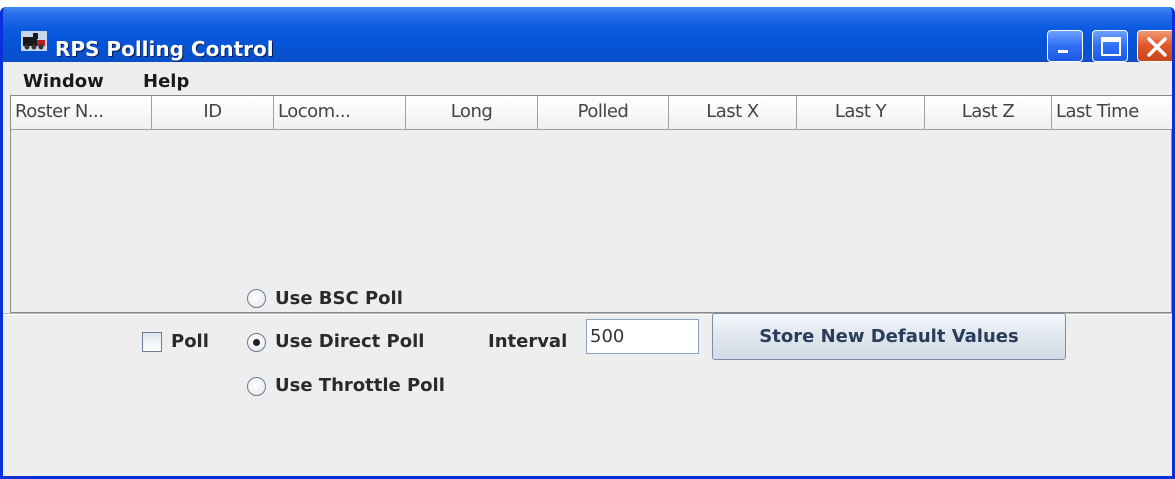 The width and height of the screenshot is (1175, 479). What do you see at coordinates (213, 113) in the screenshot?
I see `column-header-id: ID` at bounding box center [213, 113].